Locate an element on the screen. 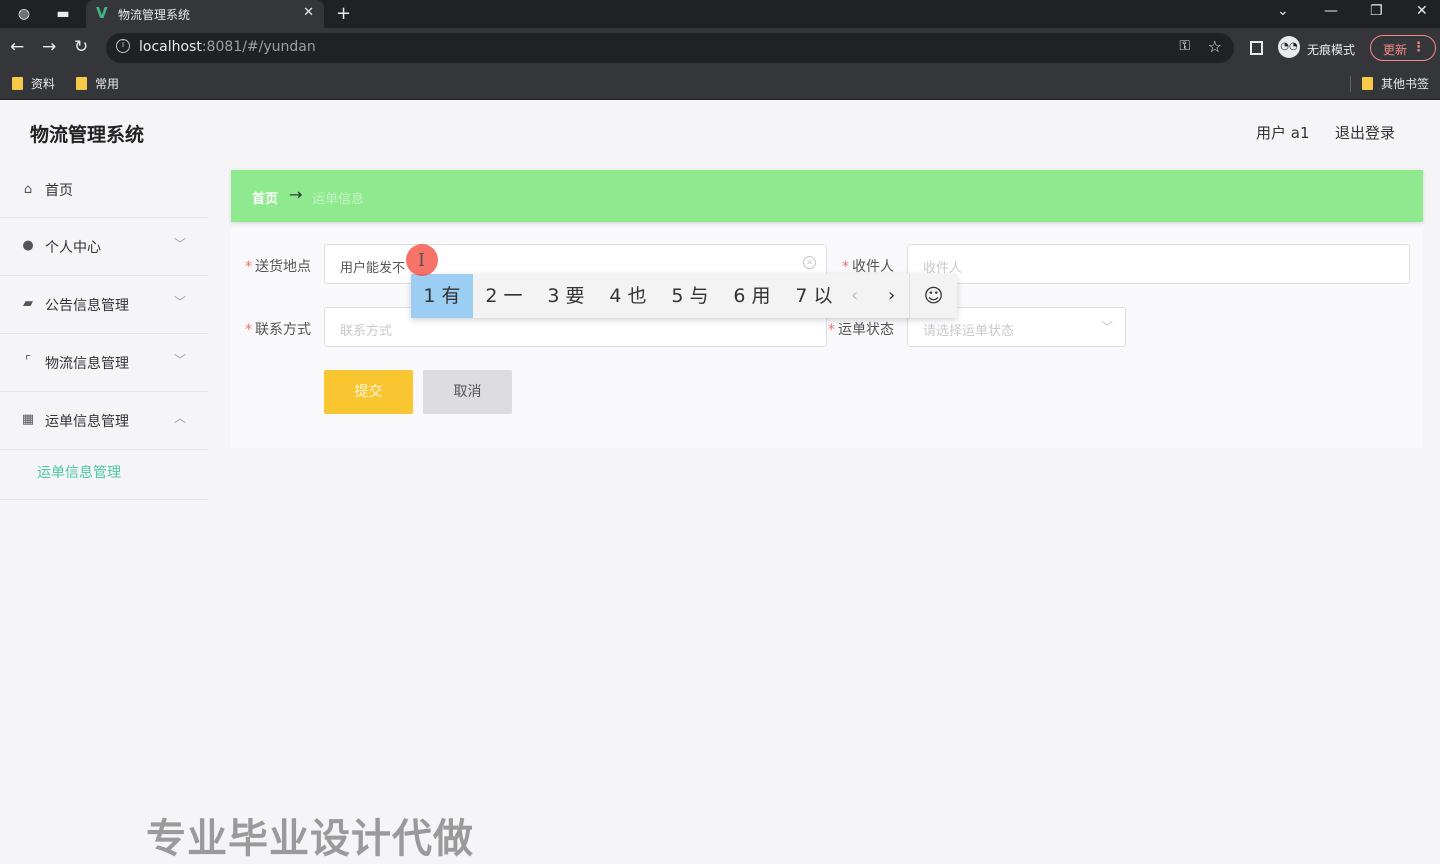 Image resolution: width=1440 pixels, height=864 pixels. emoji-icon: ☺ is located at coordinates (933, 296).